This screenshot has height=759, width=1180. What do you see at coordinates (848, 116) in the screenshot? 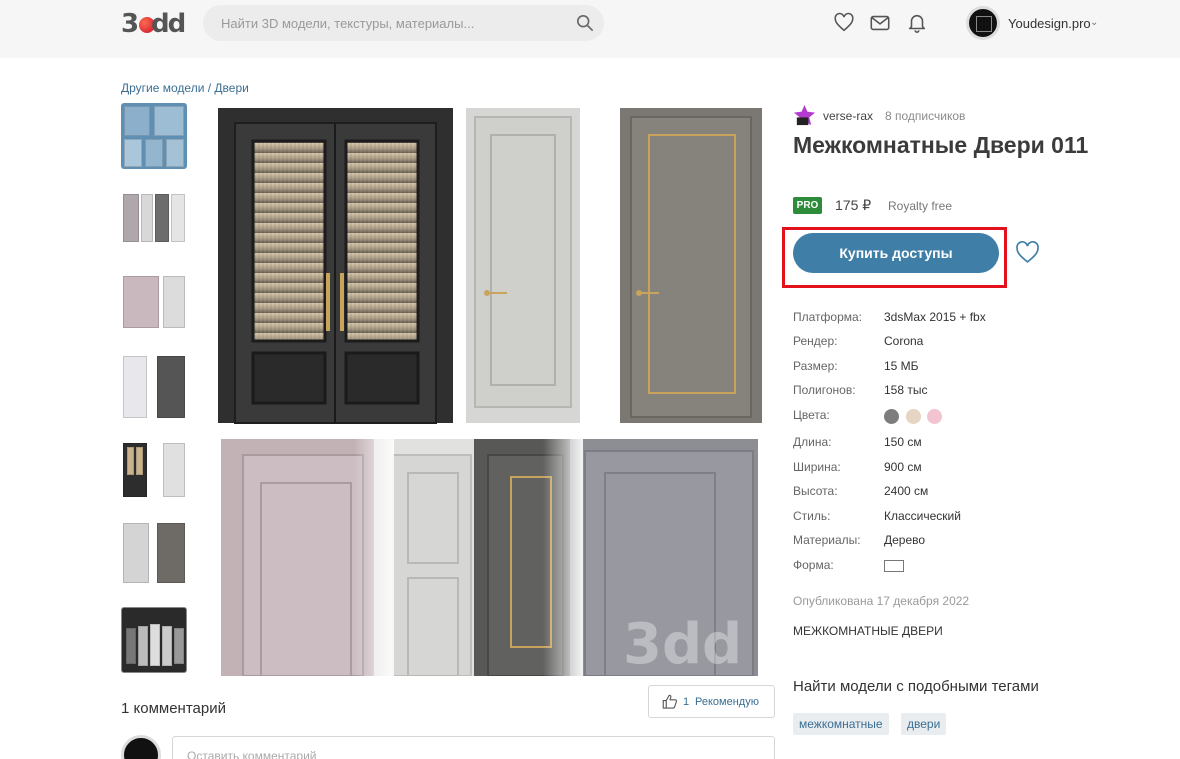
I see `author-name-link: verse-rax` at bounding box center [848, 116].